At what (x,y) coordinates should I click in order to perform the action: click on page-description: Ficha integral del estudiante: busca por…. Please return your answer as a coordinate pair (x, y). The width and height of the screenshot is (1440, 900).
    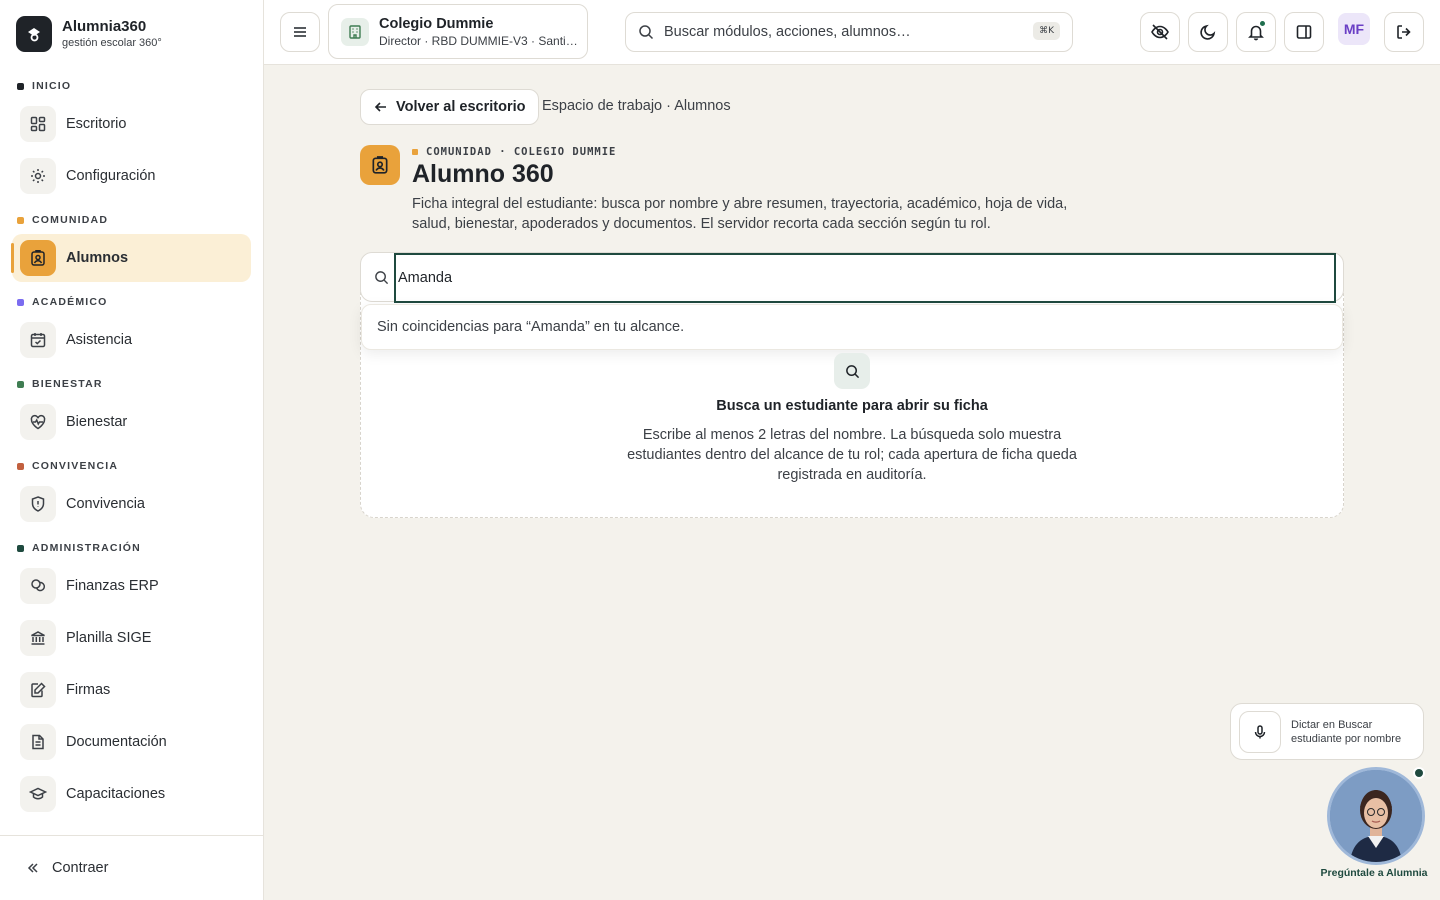
    Looking at the image, I should click on (740, 214).